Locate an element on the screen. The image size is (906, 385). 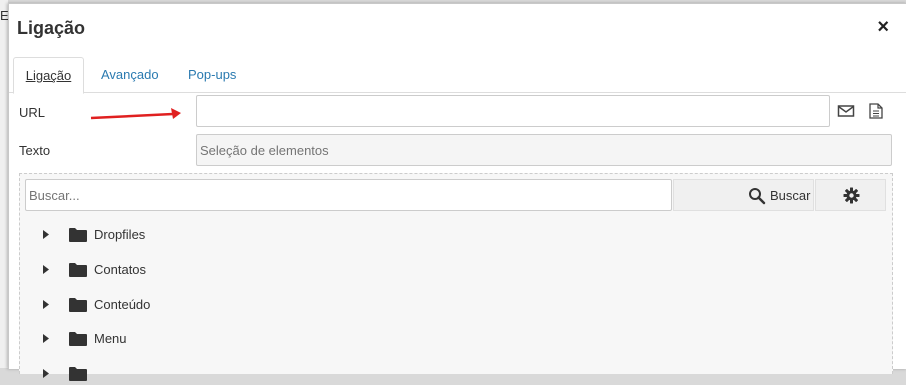
tree-item-label: Menu is located at coordinates (110, 338).